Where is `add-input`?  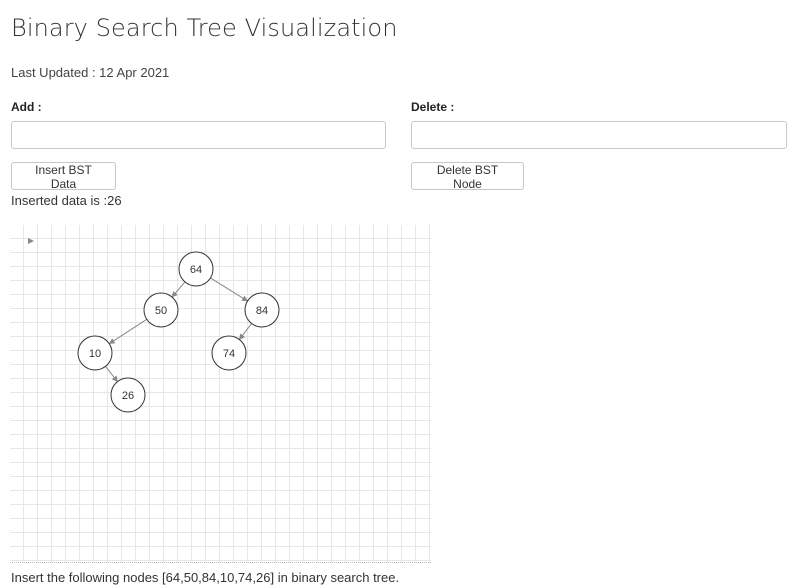 add-input is located at coordinates (198, 135).